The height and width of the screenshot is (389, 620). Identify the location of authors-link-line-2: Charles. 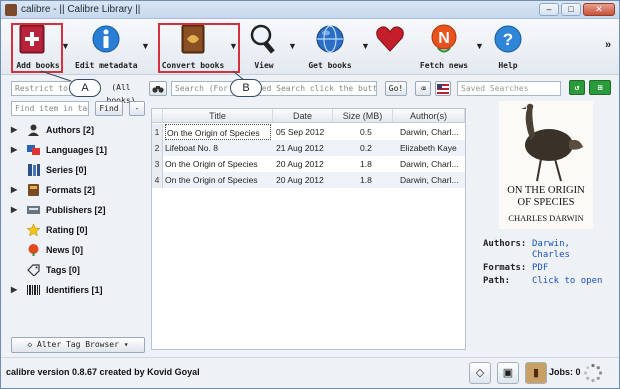
(551, 255).